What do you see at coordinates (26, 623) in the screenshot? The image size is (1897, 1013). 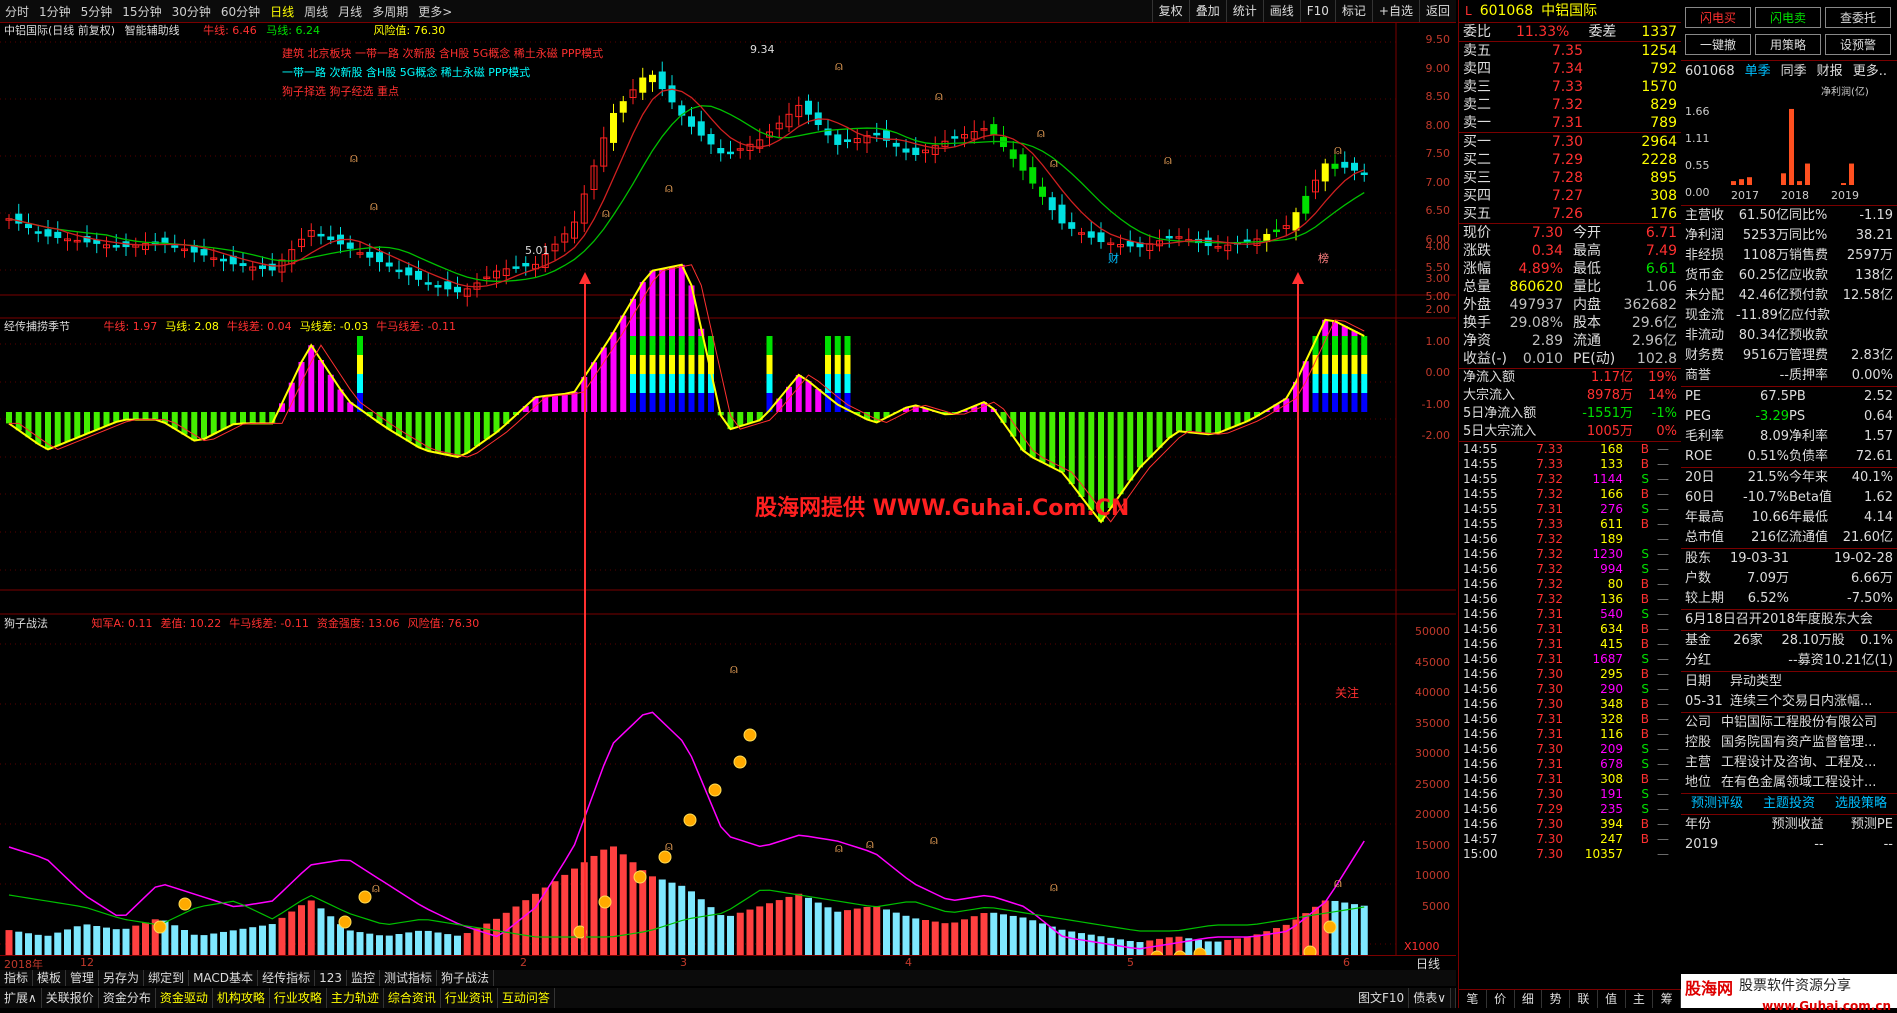 I see `indicator3-title: 狗子战法` at bounding box center [26, 623].